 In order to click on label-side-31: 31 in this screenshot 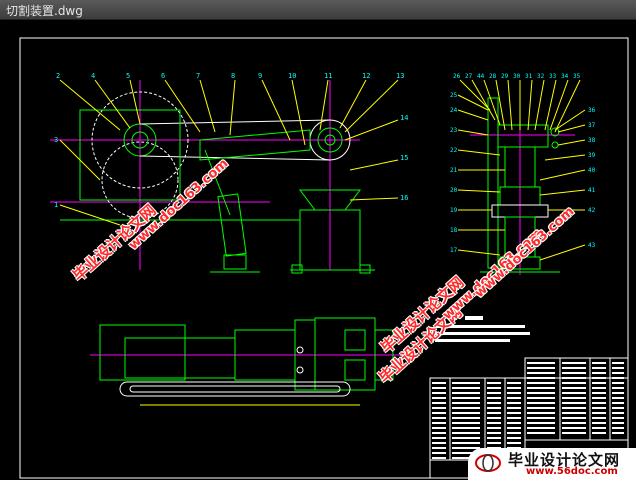, I will do `click(529, 76)`.